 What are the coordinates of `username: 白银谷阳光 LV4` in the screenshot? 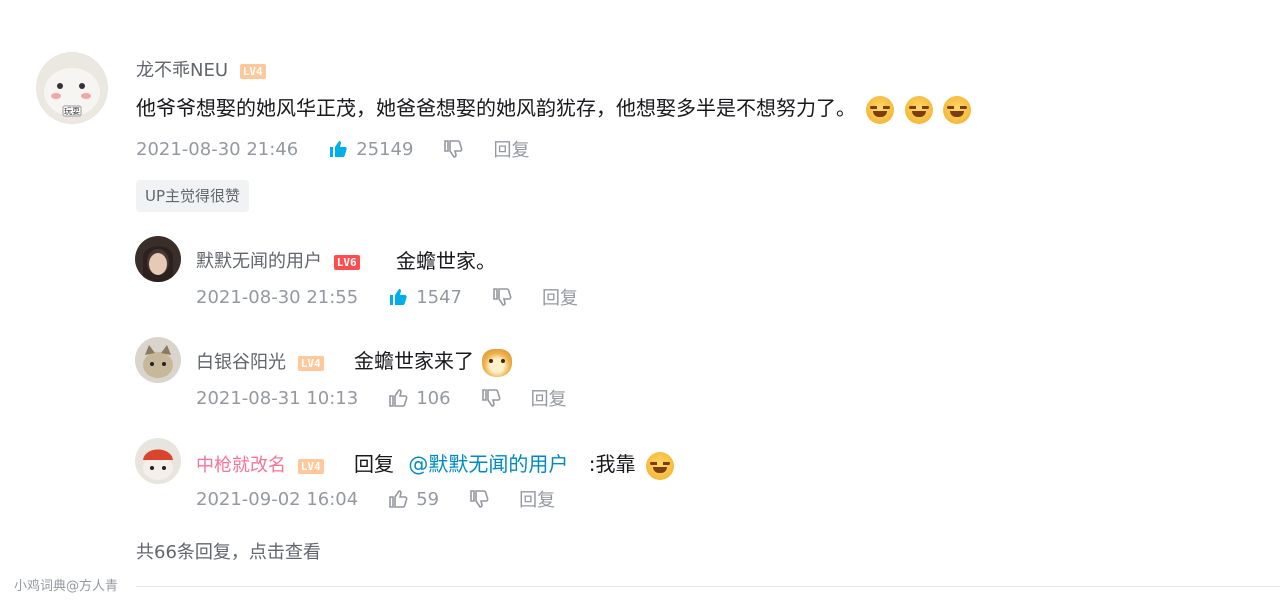 It's located at (260, 361).